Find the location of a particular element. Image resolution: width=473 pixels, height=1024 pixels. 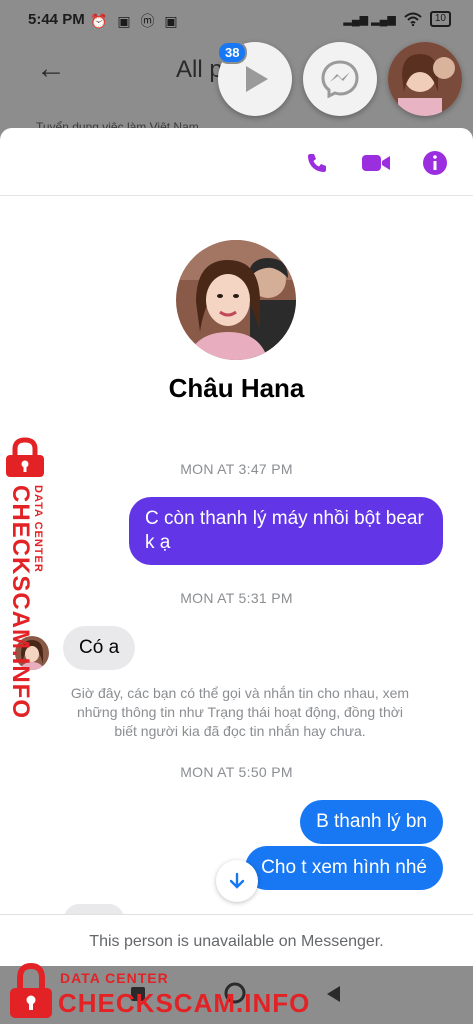

outgoing-message: Cho t xem hình nhé is located at coordinates (344, 868).